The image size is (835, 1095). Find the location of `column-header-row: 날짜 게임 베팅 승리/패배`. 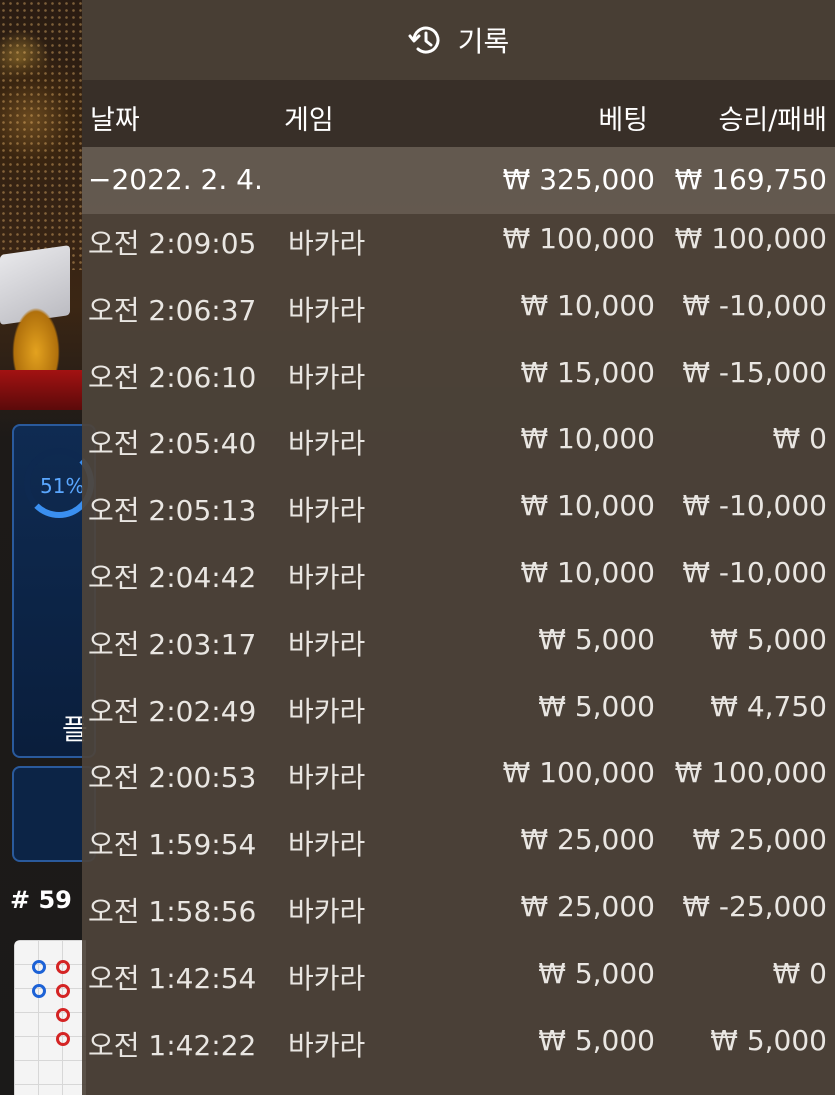

column-header-row: 날짜 게임 베팅 승리/패배 is located at coordinates (458, 113).